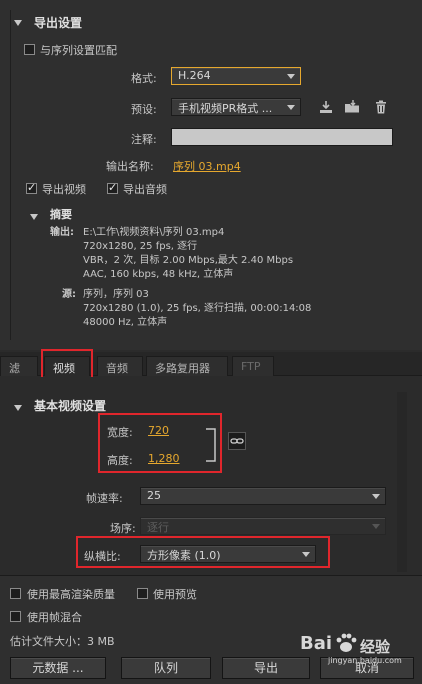 The height and width of the screenshot is (684, 422). What do you see at coordinates (64, 189) in the screenshot?
I see `export-video-label: 导出视频` at bounding box center [64, 189].